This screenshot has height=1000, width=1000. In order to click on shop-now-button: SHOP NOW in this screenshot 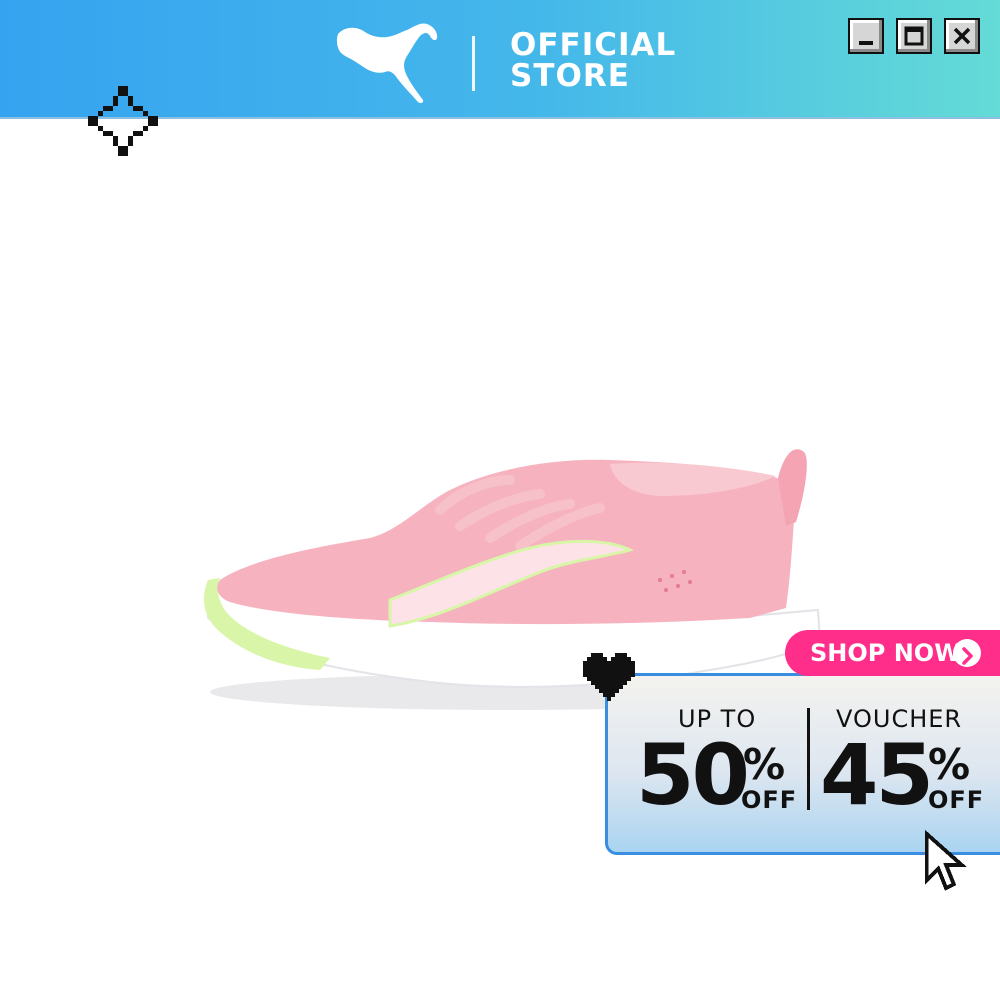, I will do `click(892, 653)`.